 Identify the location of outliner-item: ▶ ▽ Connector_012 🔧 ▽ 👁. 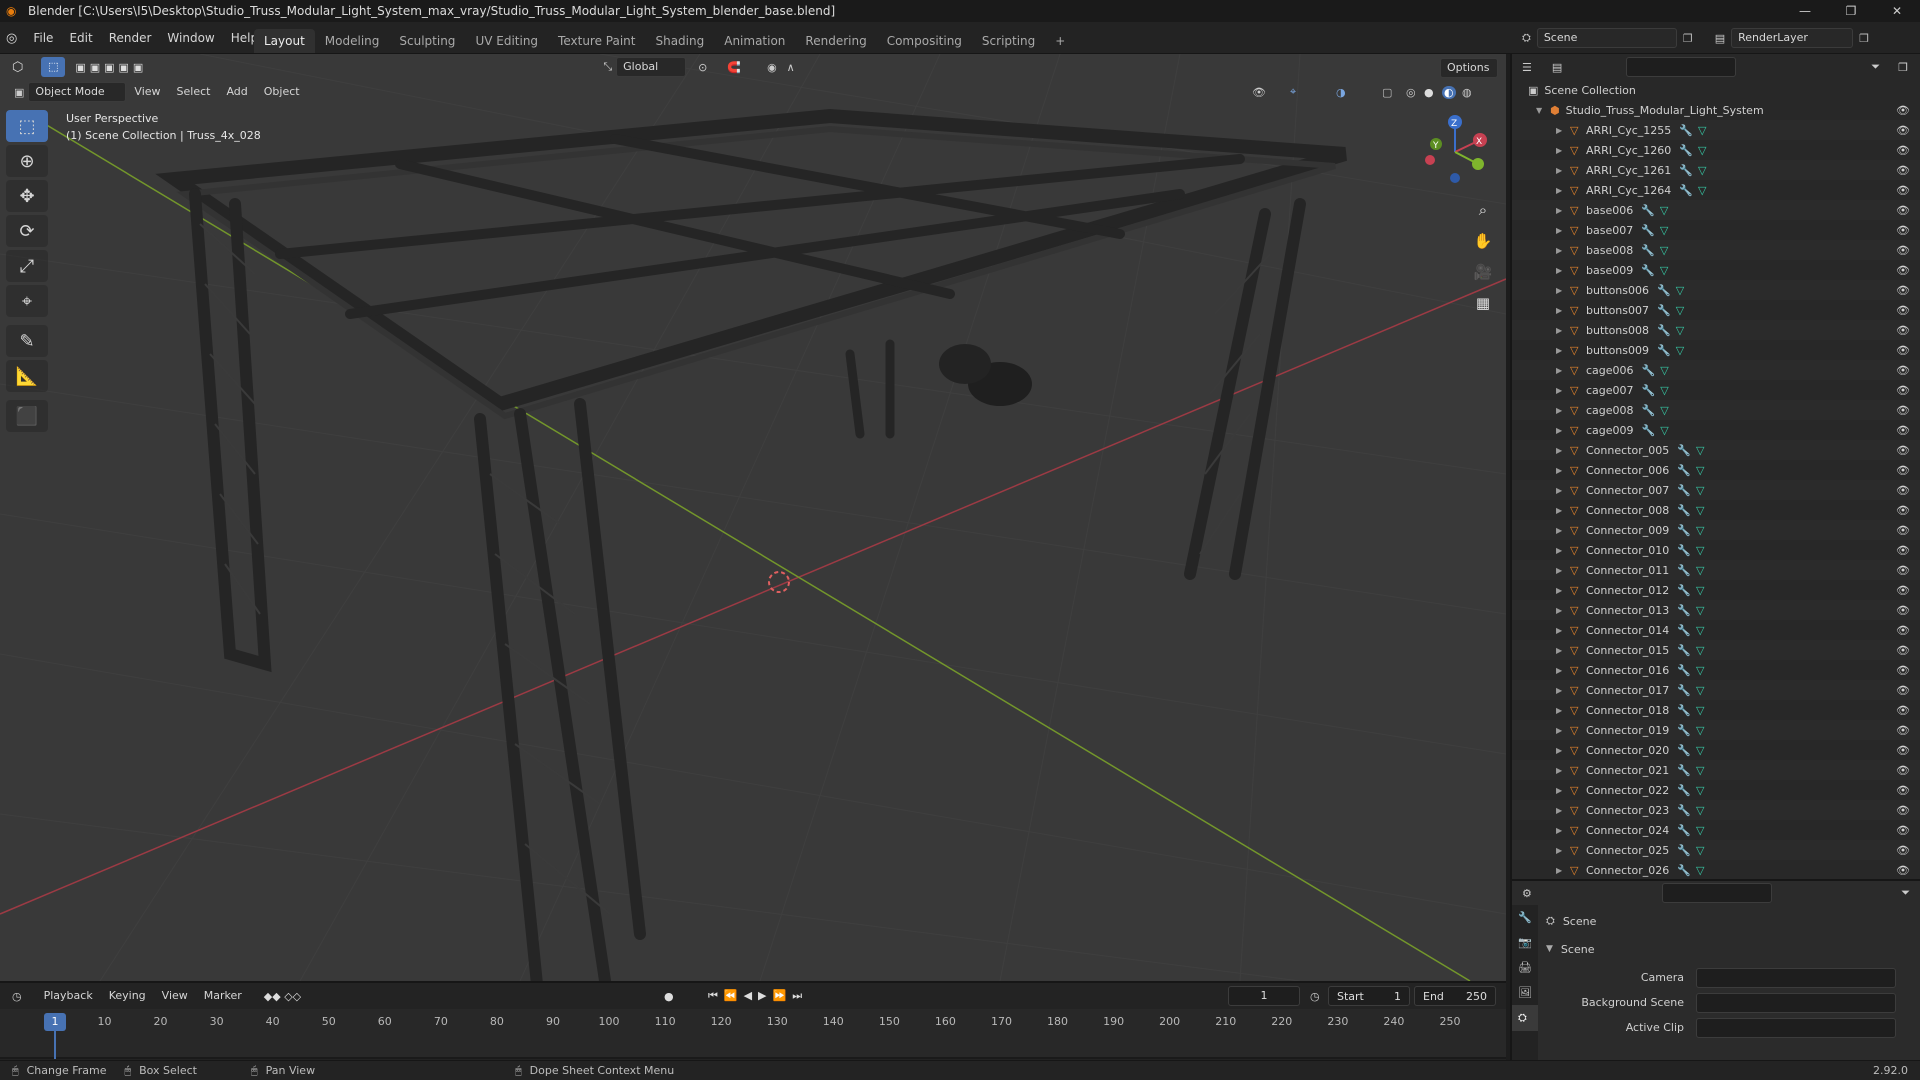
(1716, 590).